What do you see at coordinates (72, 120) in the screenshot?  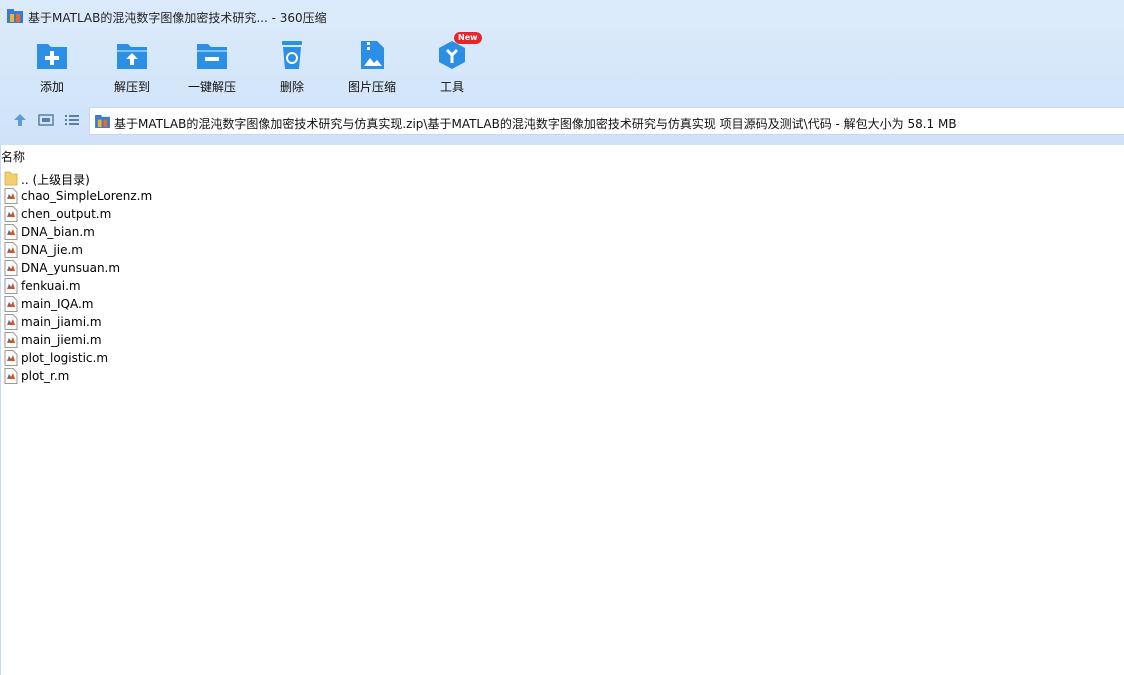 I see `list-view-icon` at bounding box center [72, 120].